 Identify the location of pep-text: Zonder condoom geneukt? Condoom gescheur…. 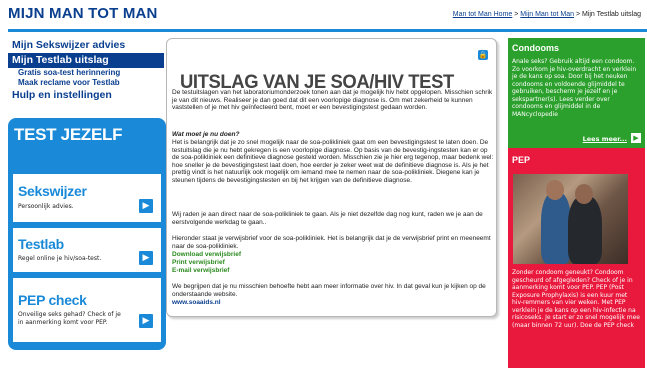
(576, 299).